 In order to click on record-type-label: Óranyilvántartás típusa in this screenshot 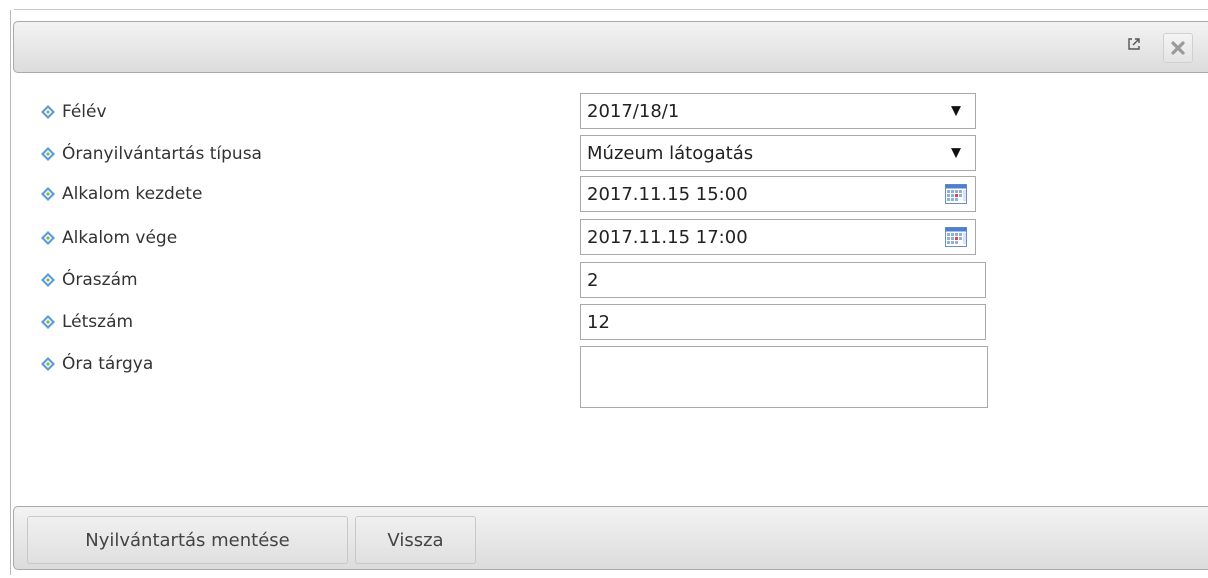, I will do `click(162, 154)`.